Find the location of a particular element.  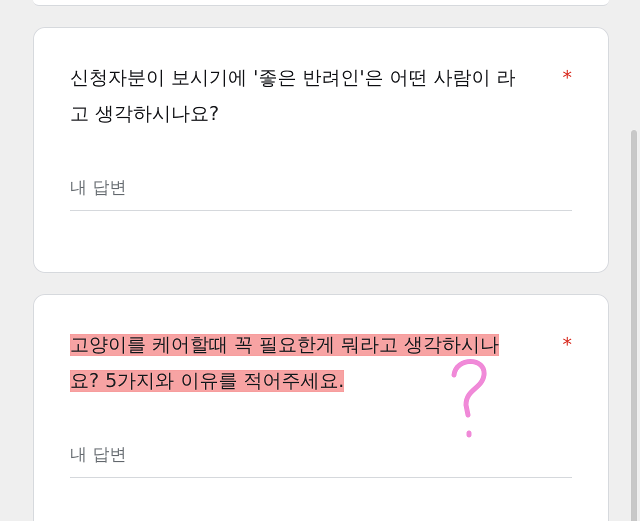

question-text: 신청자분이 보시기에 '좋은 반려인'은 어떤 사람이 라고 생각하시나요? is located at coordinates (293, 96).